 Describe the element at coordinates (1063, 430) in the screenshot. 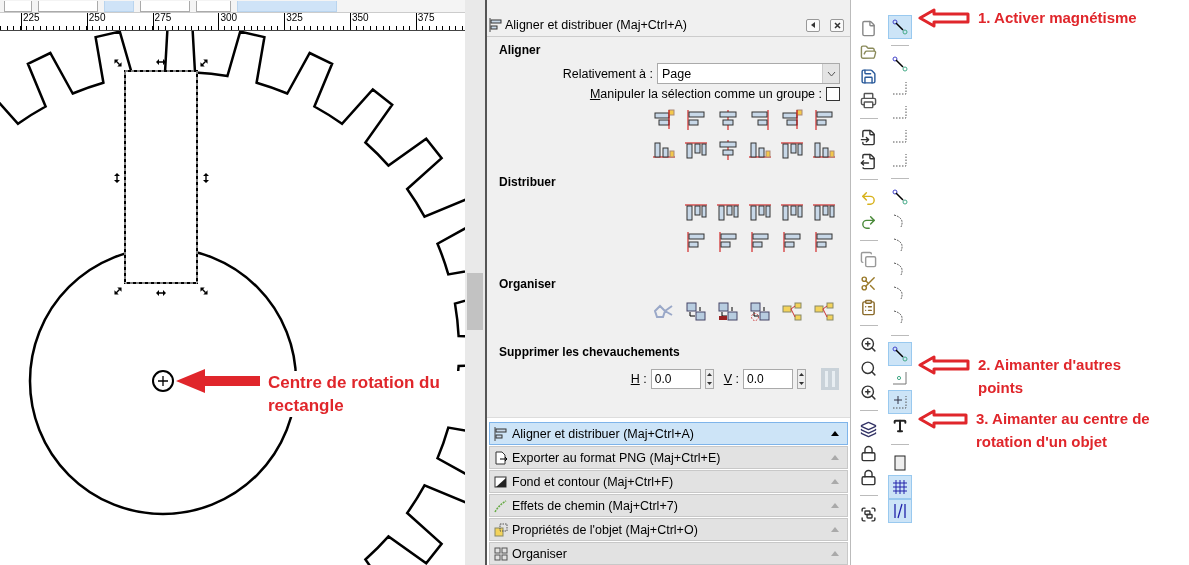

I see `annotation-text: 3. Aimanter au centre de rotation d'un objet` at that location.